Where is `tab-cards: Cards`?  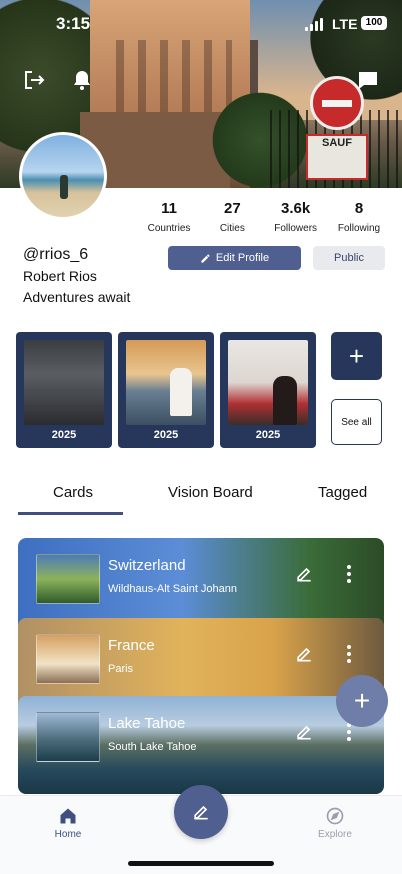 tab-cards: Cards is located at coordinates (73, 492).